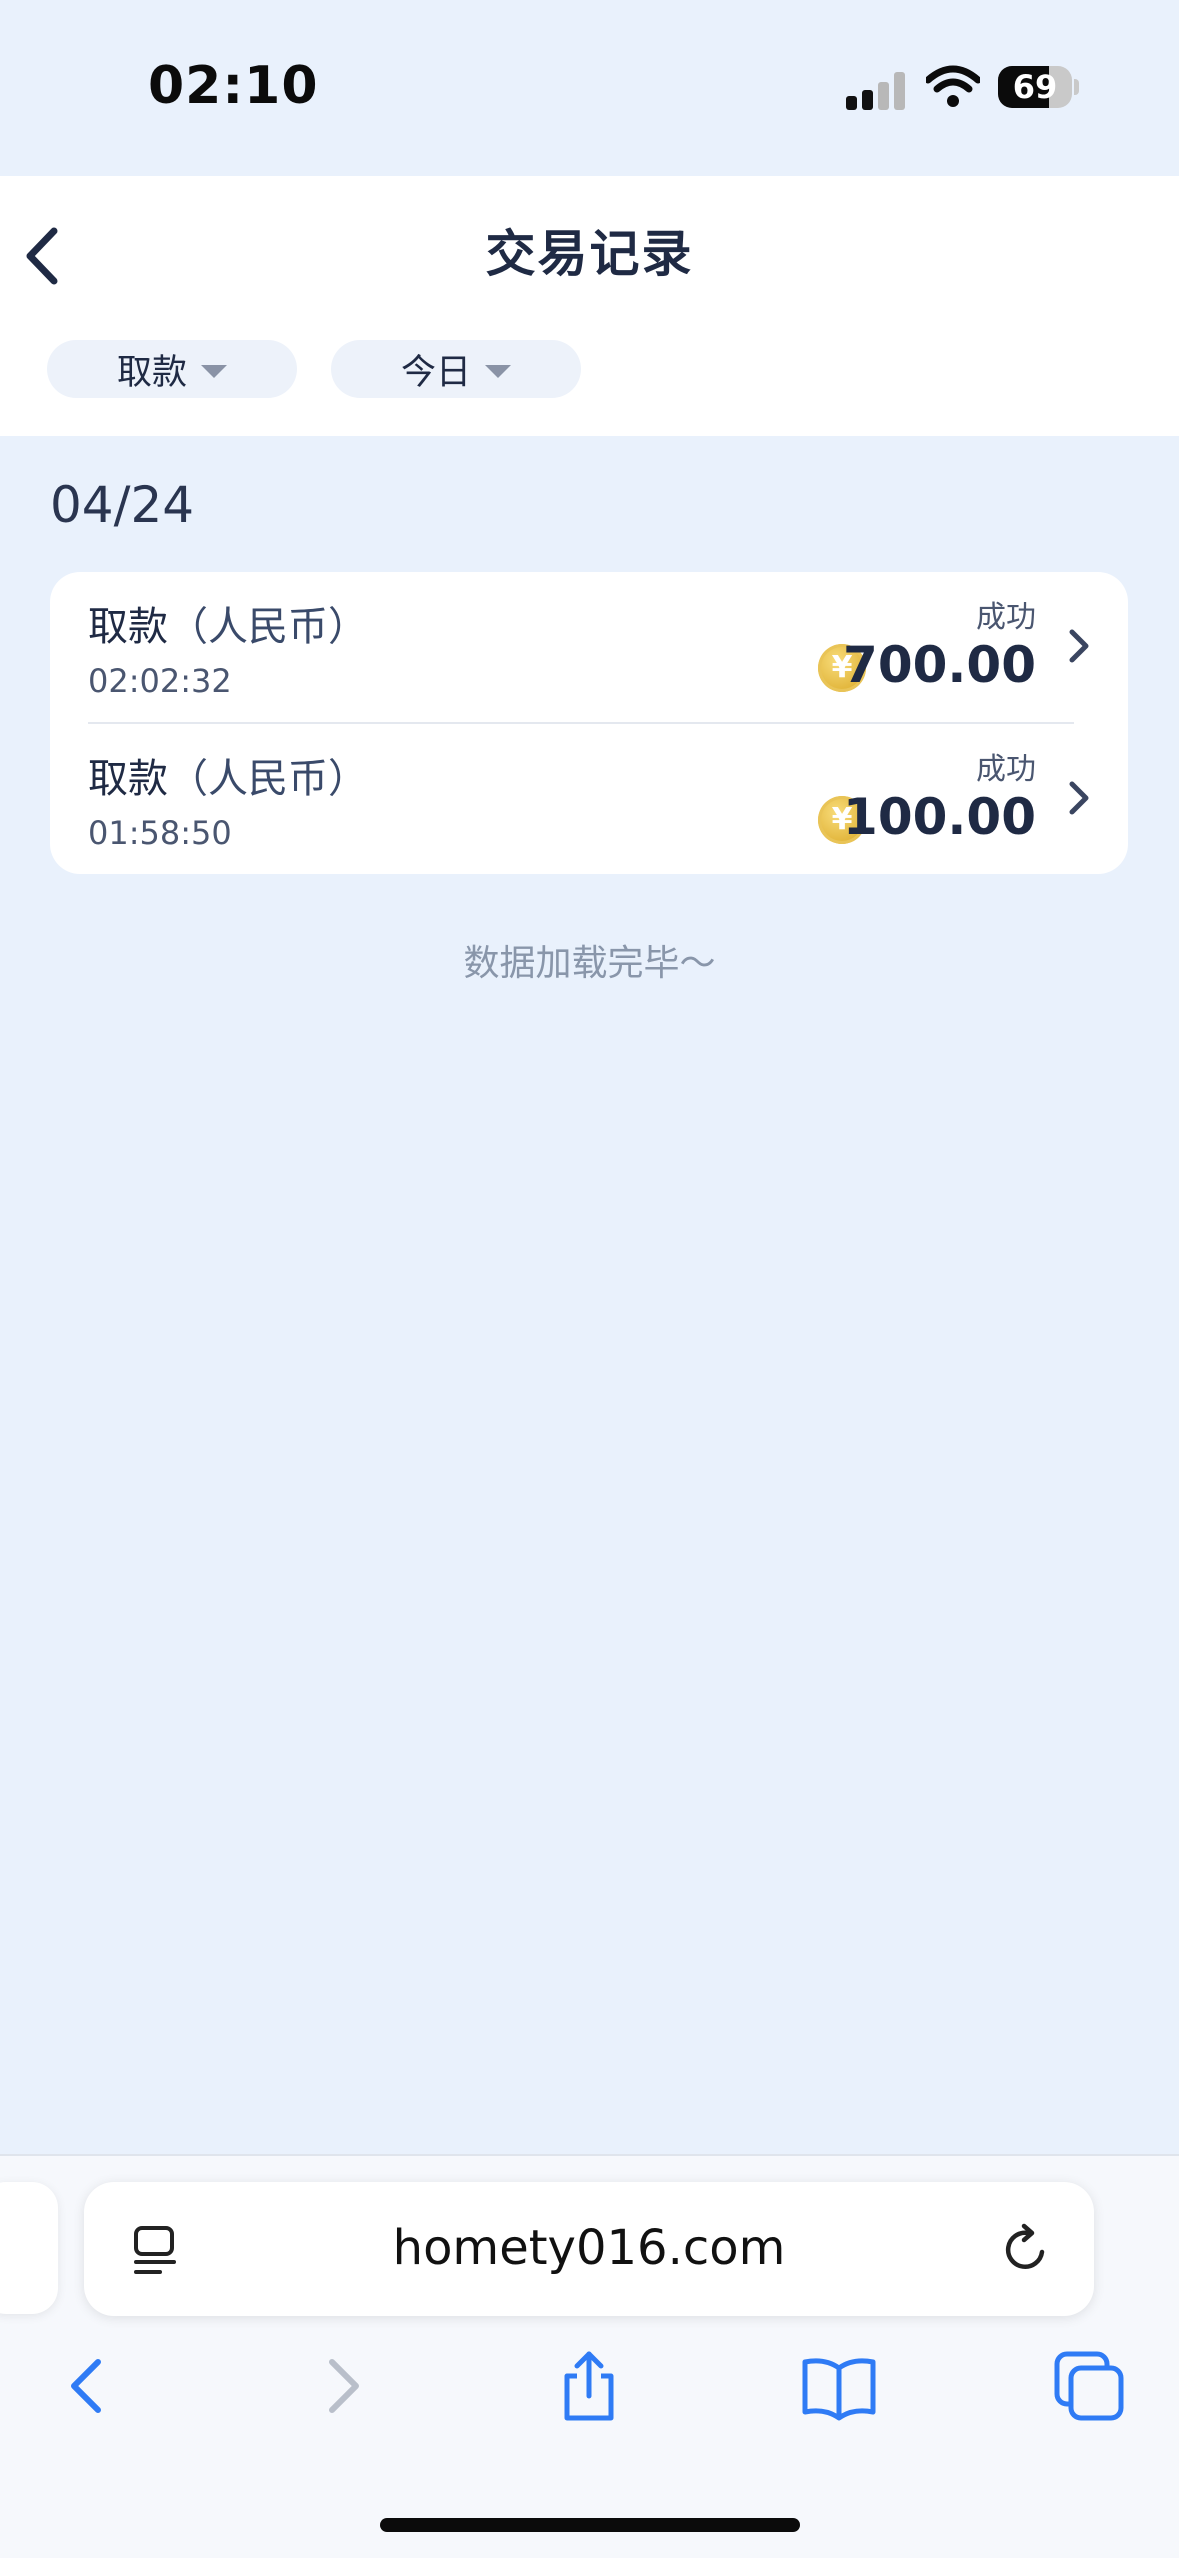 This screenshot has width=1179, height=2558. I want to click on transaction-amount: 700.00, so click(939, 665).